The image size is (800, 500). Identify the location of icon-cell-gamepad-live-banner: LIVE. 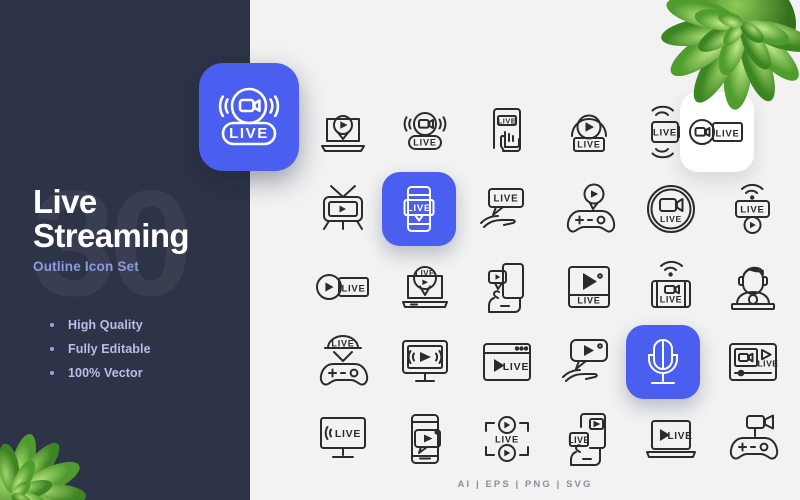
(343, 362).